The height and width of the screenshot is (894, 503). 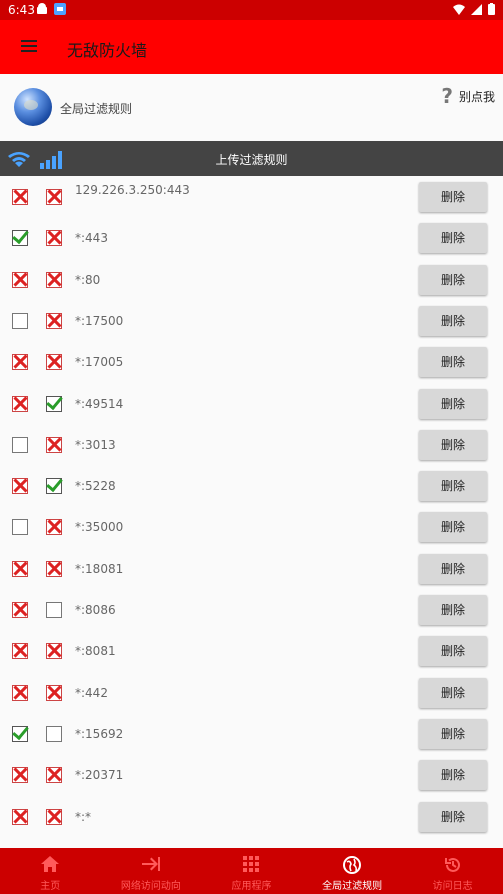 What do you see at coordinates (459, 9) in the screenshot?
I see `wifi-status-icon` at bounding box center [459, 9].